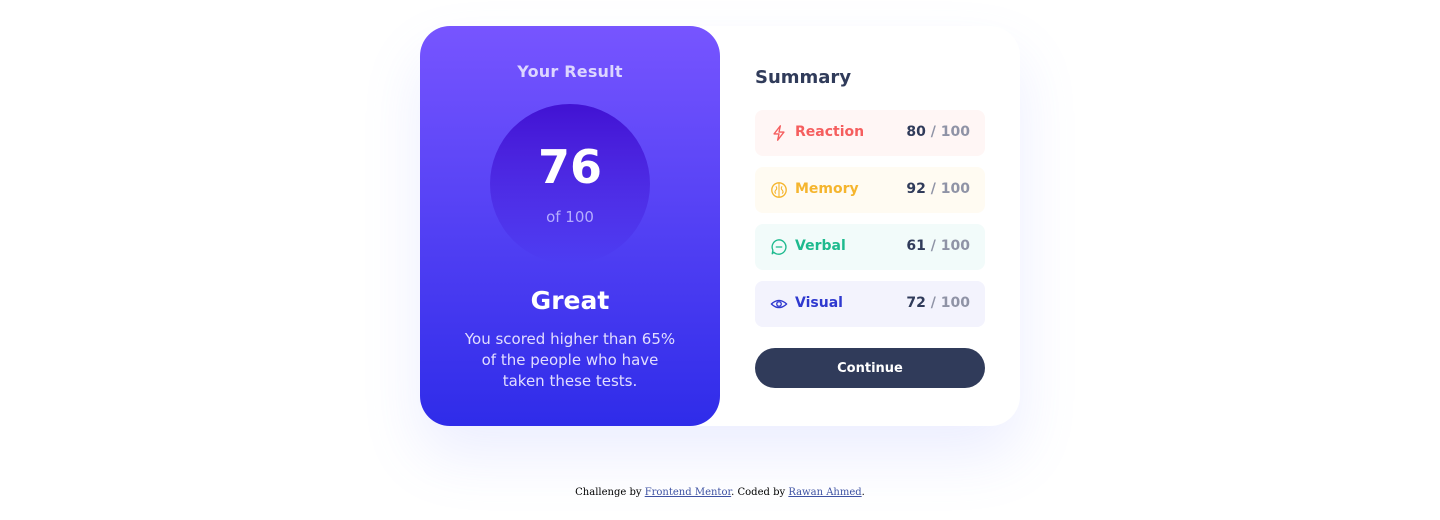 Image resolution: width=1440 pixels, height=520 pixels. What do you see at coordinates (760, 492) in the screenshot?
I see `footer-text: . Coded by` at bounding box center [760, 492].